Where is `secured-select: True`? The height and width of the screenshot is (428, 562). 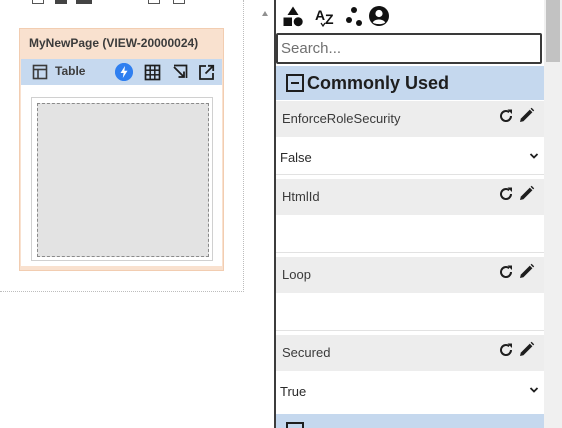
secured-select: True is located at coordinates (410, 390).